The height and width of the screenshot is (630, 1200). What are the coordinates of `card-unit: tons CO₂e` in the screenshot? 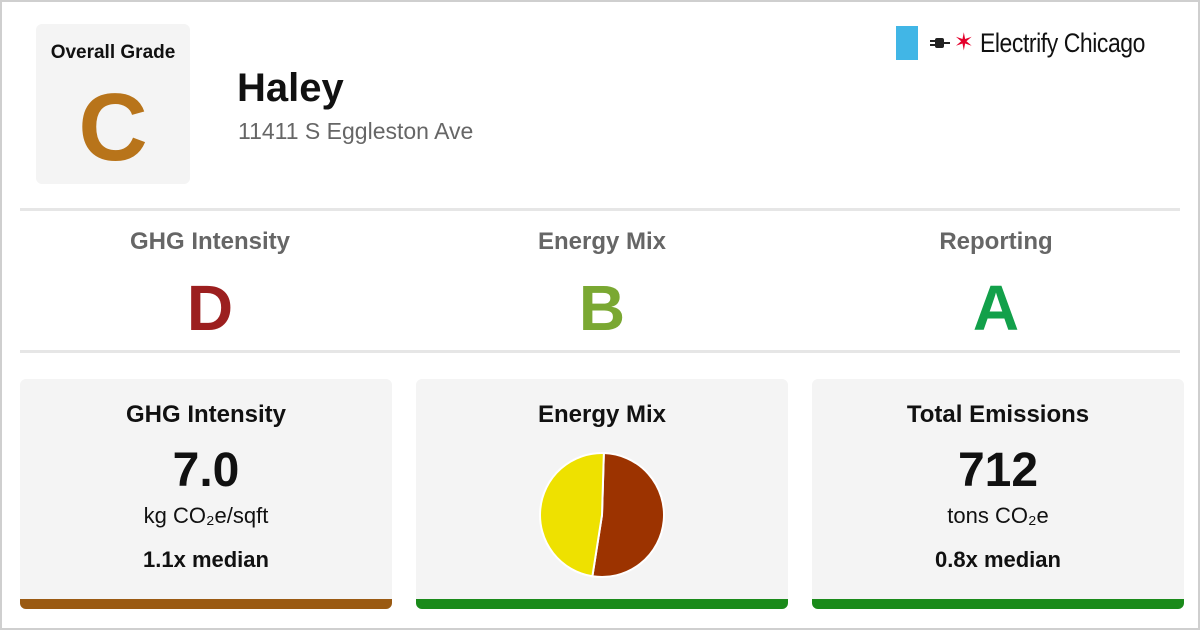 It's located at (998, 515).